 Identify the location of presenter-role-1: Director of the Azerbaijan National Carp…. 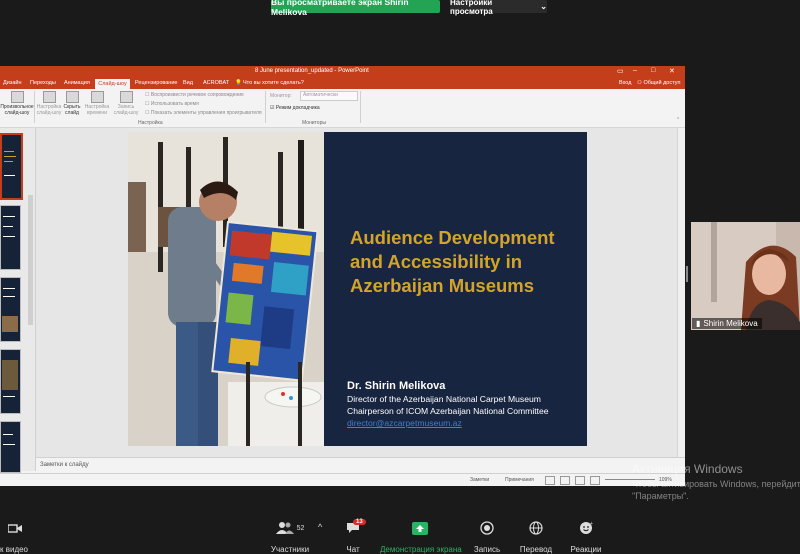
(444, 399).